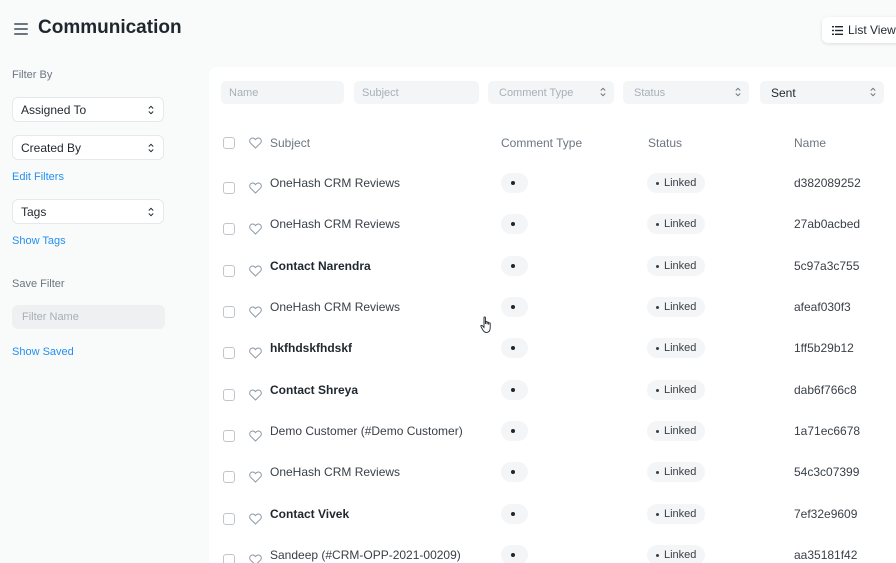 This screenshot has height=563, width=896. What do you see at coordinates (551, 92) in the screenshot?
I see `comment-type-filter-select: Comment Type` at bounding box center [551, 92].